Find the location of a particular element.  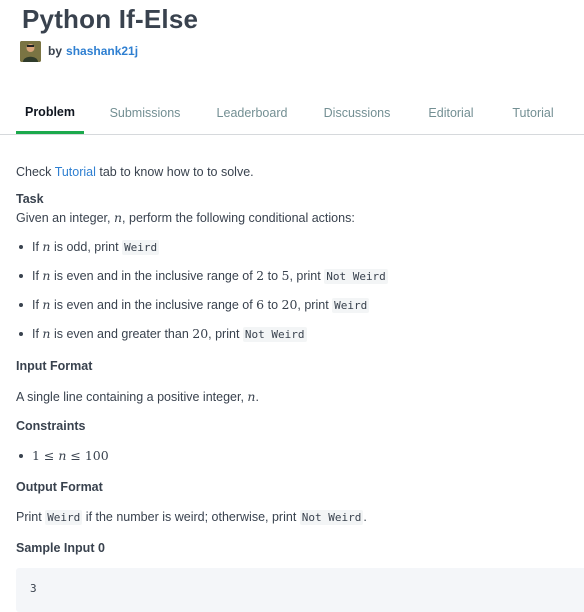

input-format-heading: Input Format is located at coordinates (54, 366).